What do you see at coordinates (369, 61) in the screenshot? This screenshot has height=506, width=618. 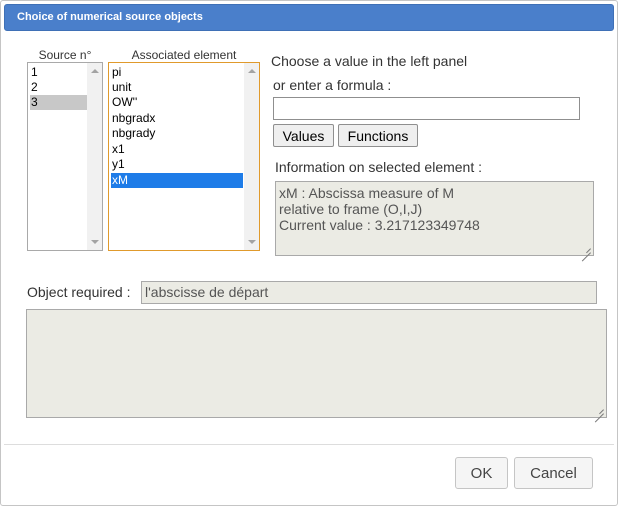 I see `formula-prompt-line1: Choose a value in the left panel` at bounding box center [369, 61].